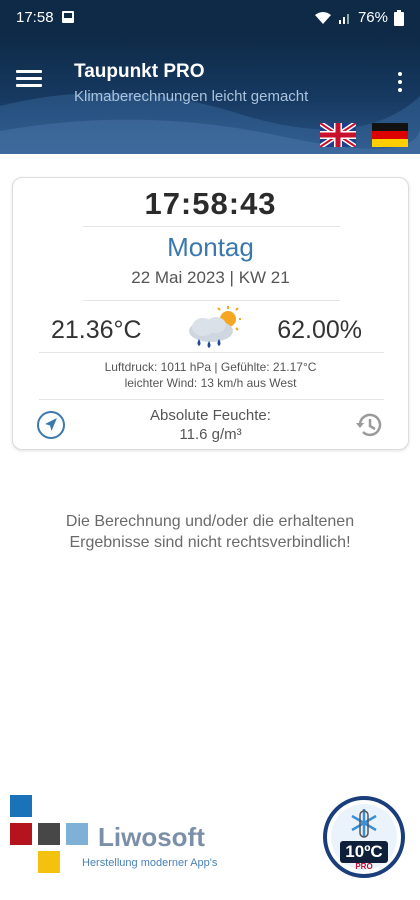 This screenshot has height=900, width=420. I want to click on status-time: 17:58, so click(35, 17).